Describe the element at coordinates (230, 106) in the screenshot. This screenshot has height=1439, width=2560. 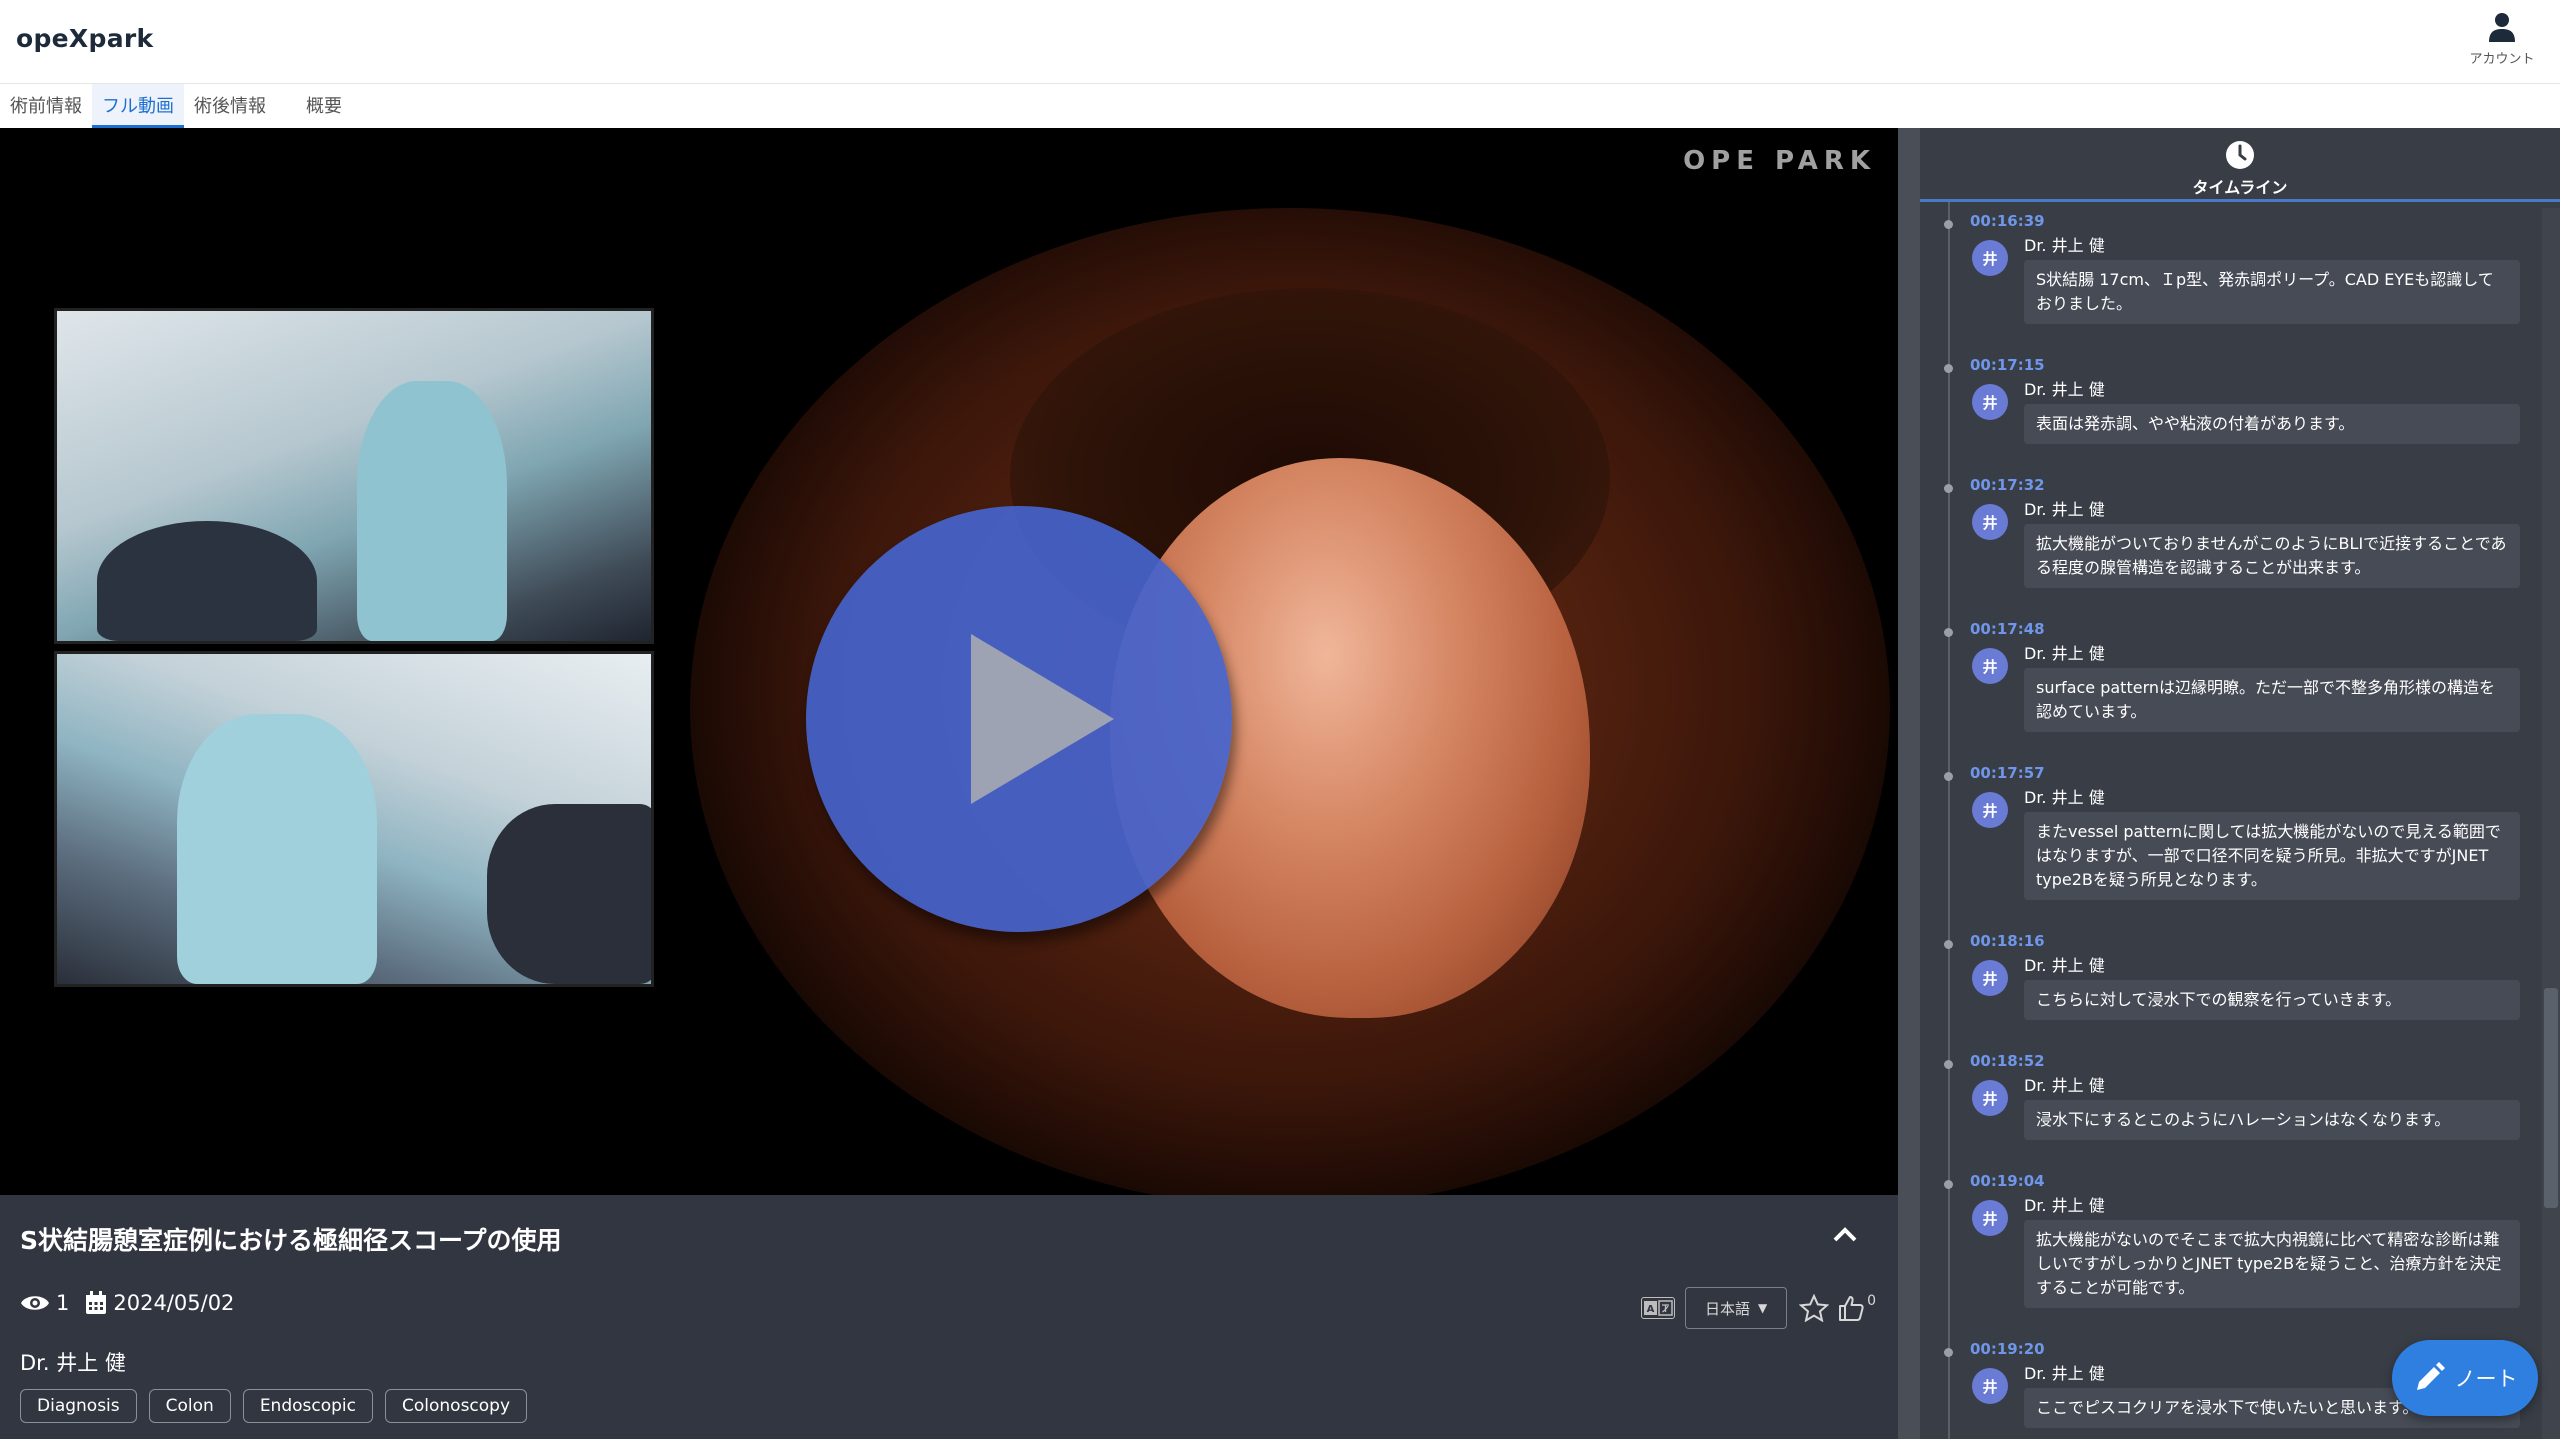
I see `tab-postop-info: 術後情報` at that location.